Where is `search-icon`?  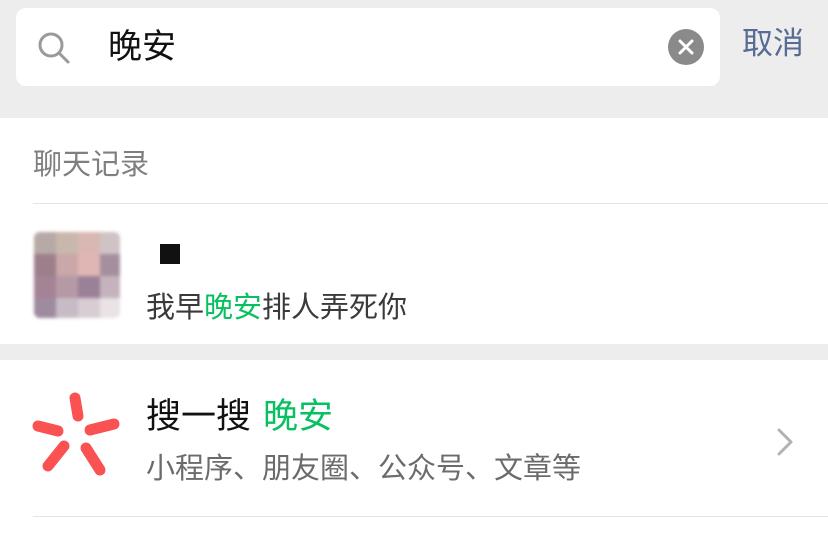
search-icon is located at coordinates (54, 48).